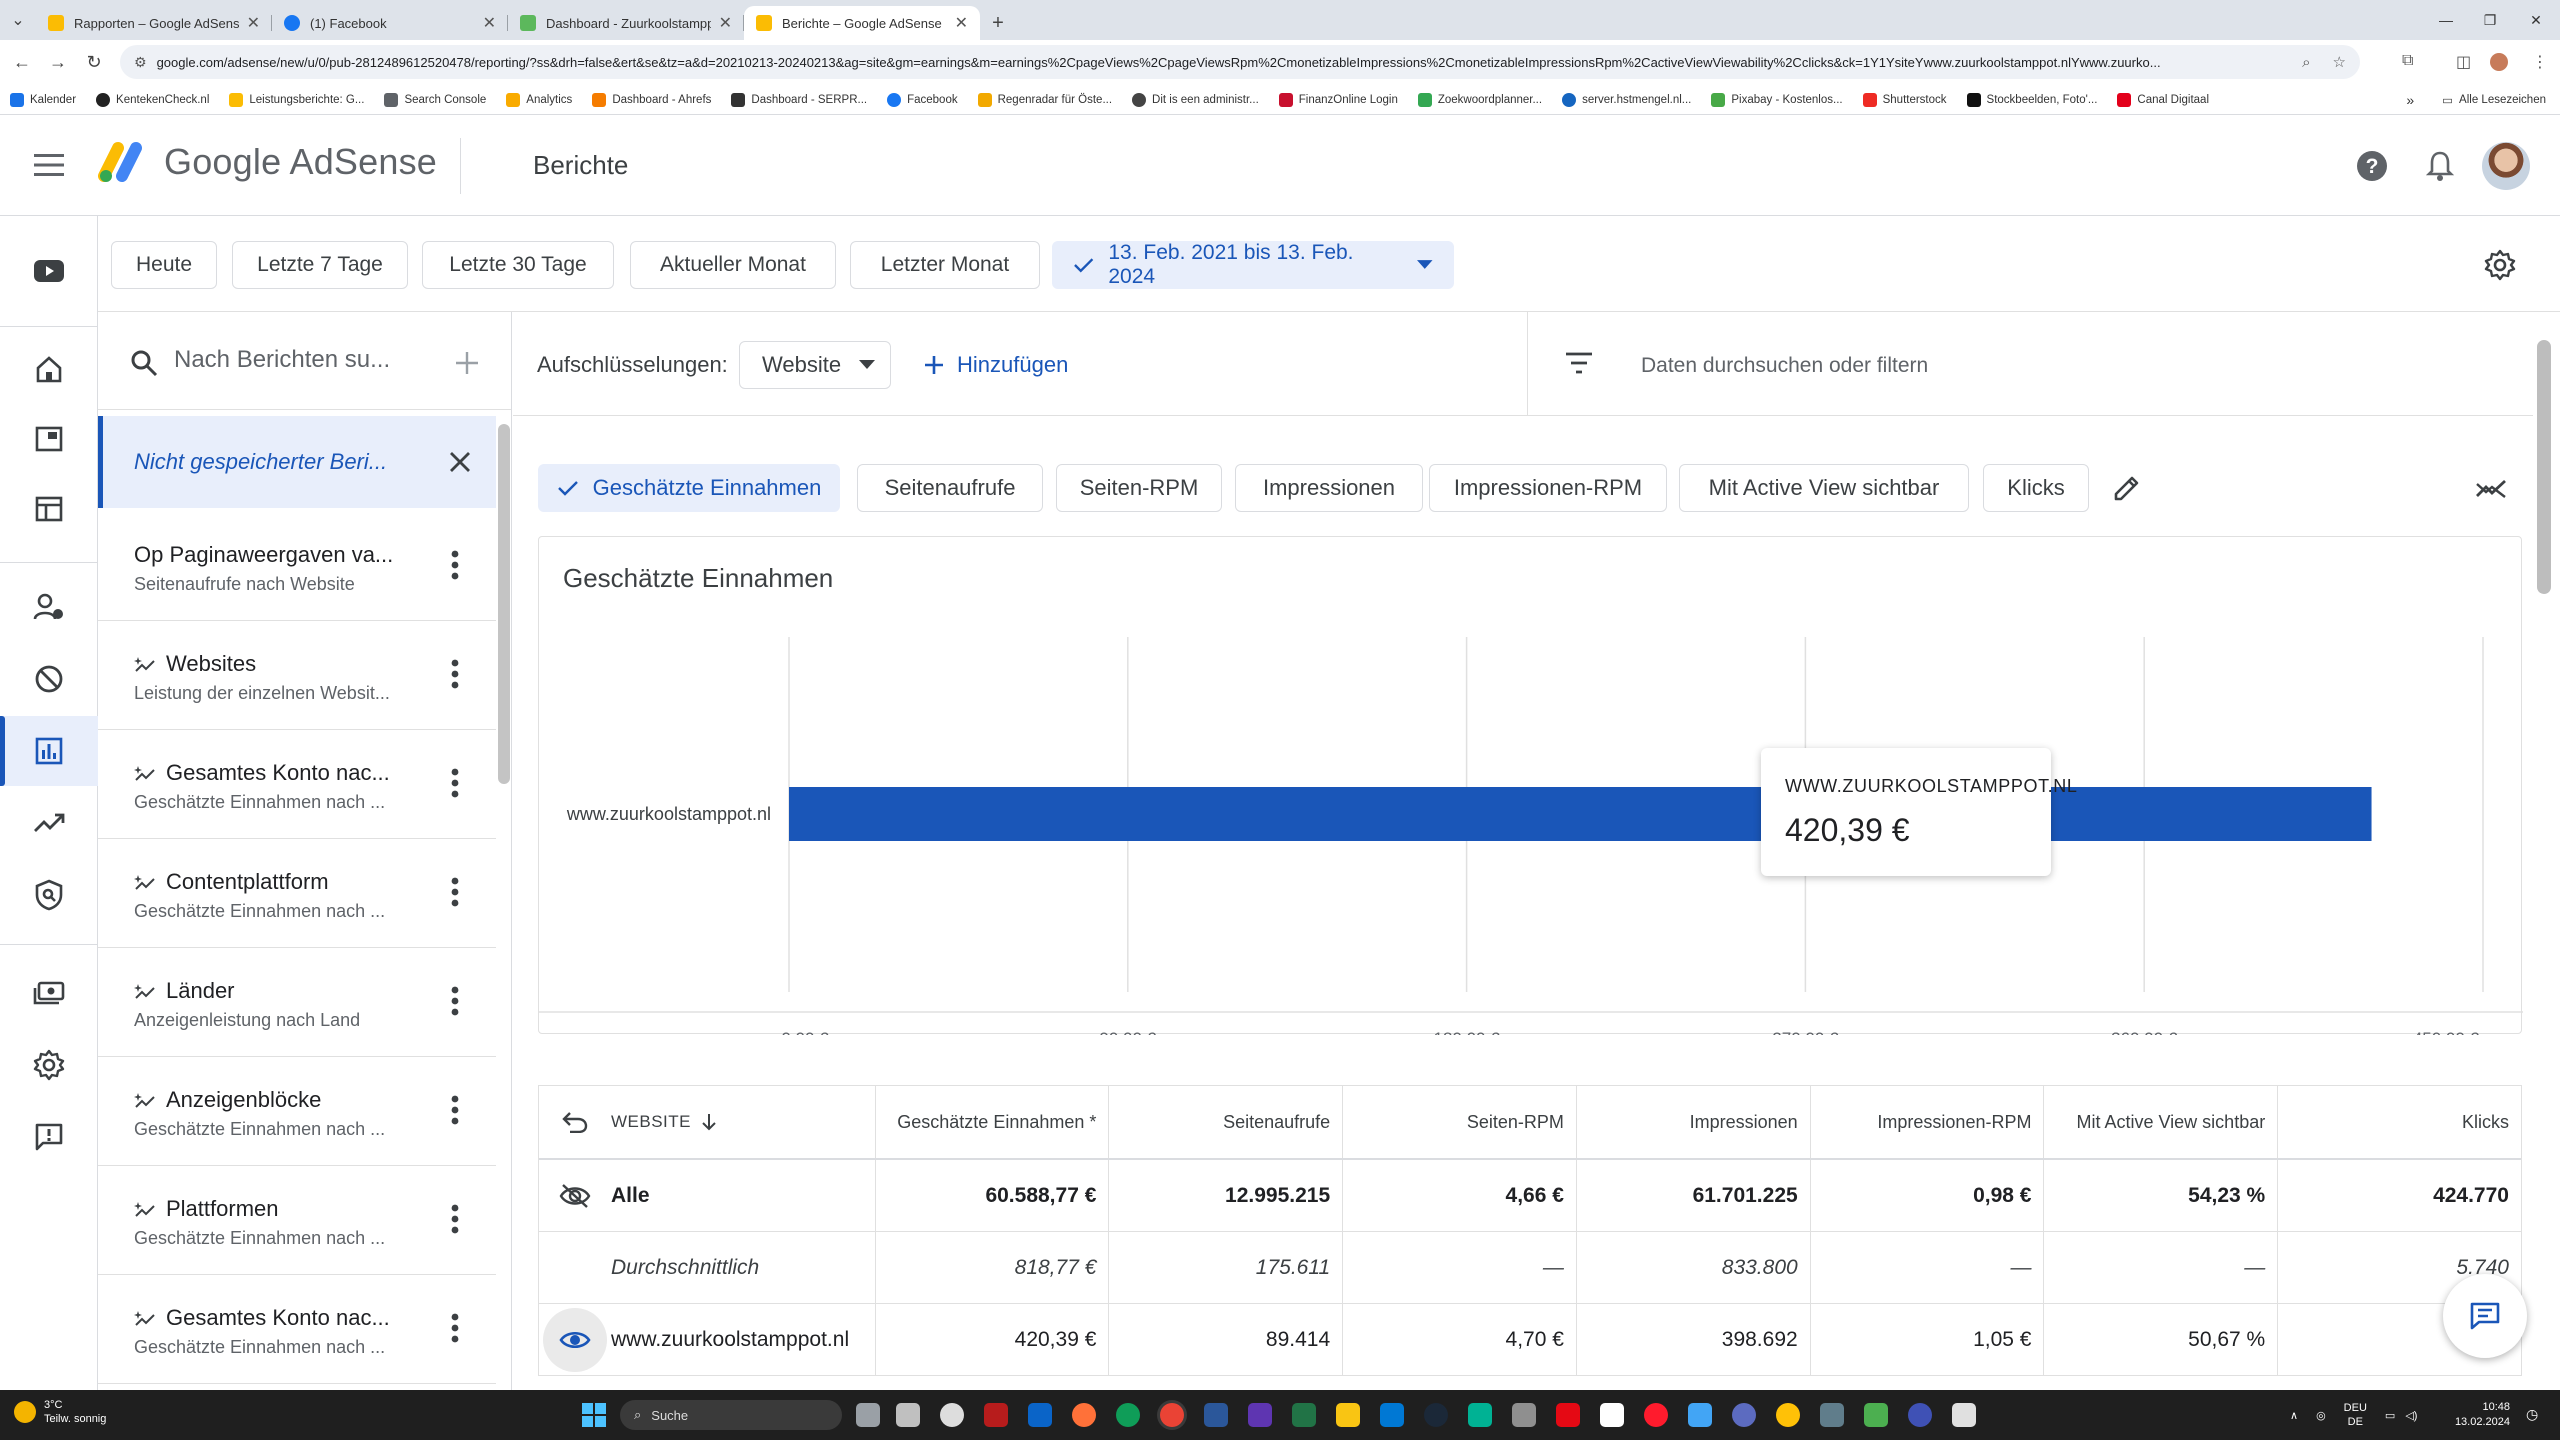  I want to click on network-icon: ▭, so click(2390, 1415).